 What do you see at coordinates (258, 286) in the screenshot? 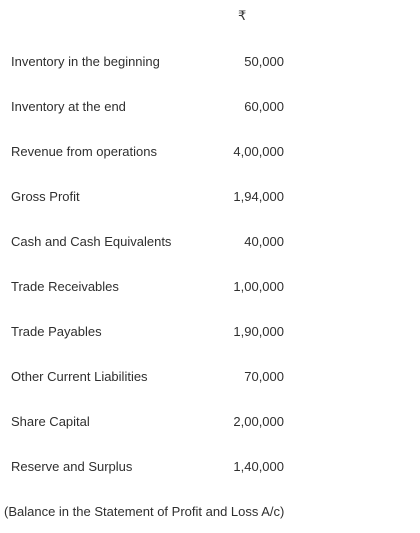
I see `row-value: 1,00,000` at bounding box center [258, 286].